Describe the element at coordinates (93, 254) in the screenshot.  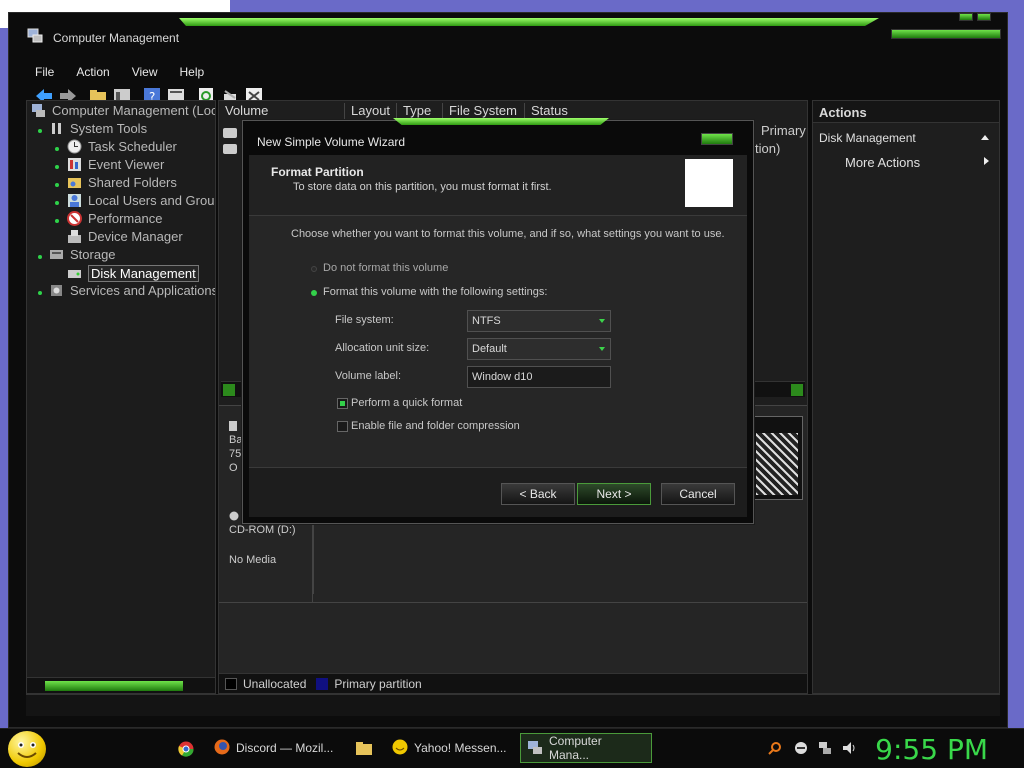
I see `tree-storage-label: Storage` at that location.